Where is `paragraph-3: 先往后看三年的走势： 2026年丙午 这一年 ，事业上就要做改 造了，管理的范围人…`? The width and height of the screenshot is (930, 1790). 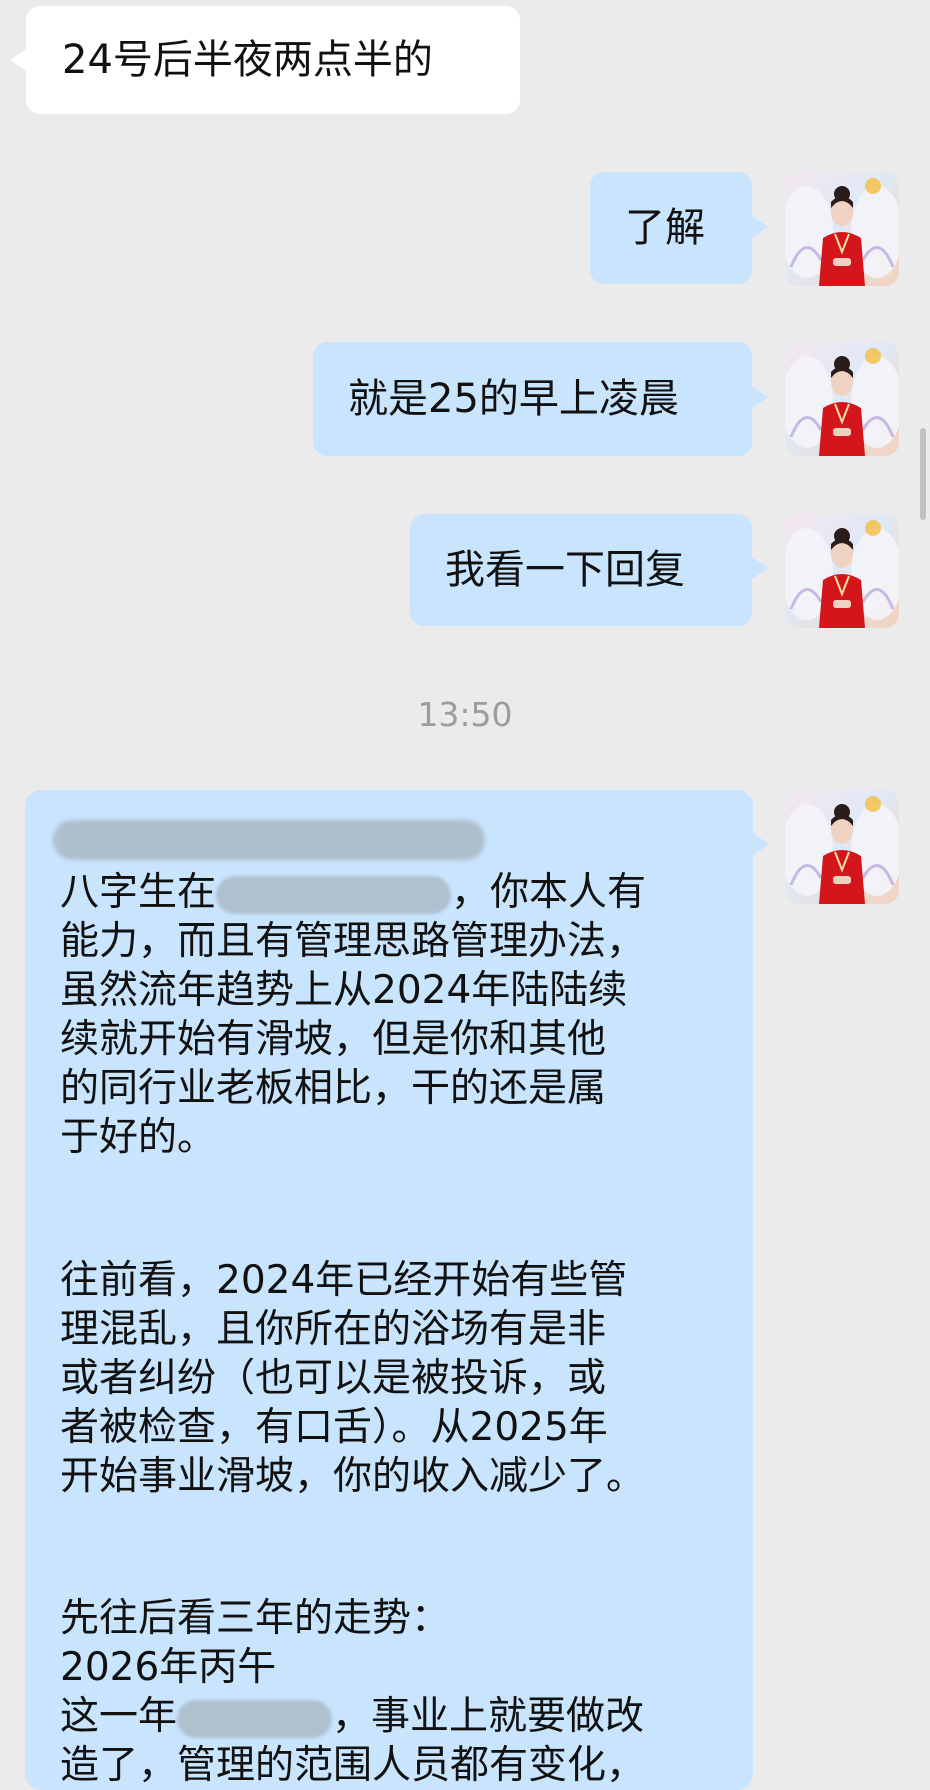 paragraph-3: 先往后看三年的走势： 2026年丙午 这一年 ，事业上就要做改 造了，管理的范围人… is located at coordinates (390, 1692).